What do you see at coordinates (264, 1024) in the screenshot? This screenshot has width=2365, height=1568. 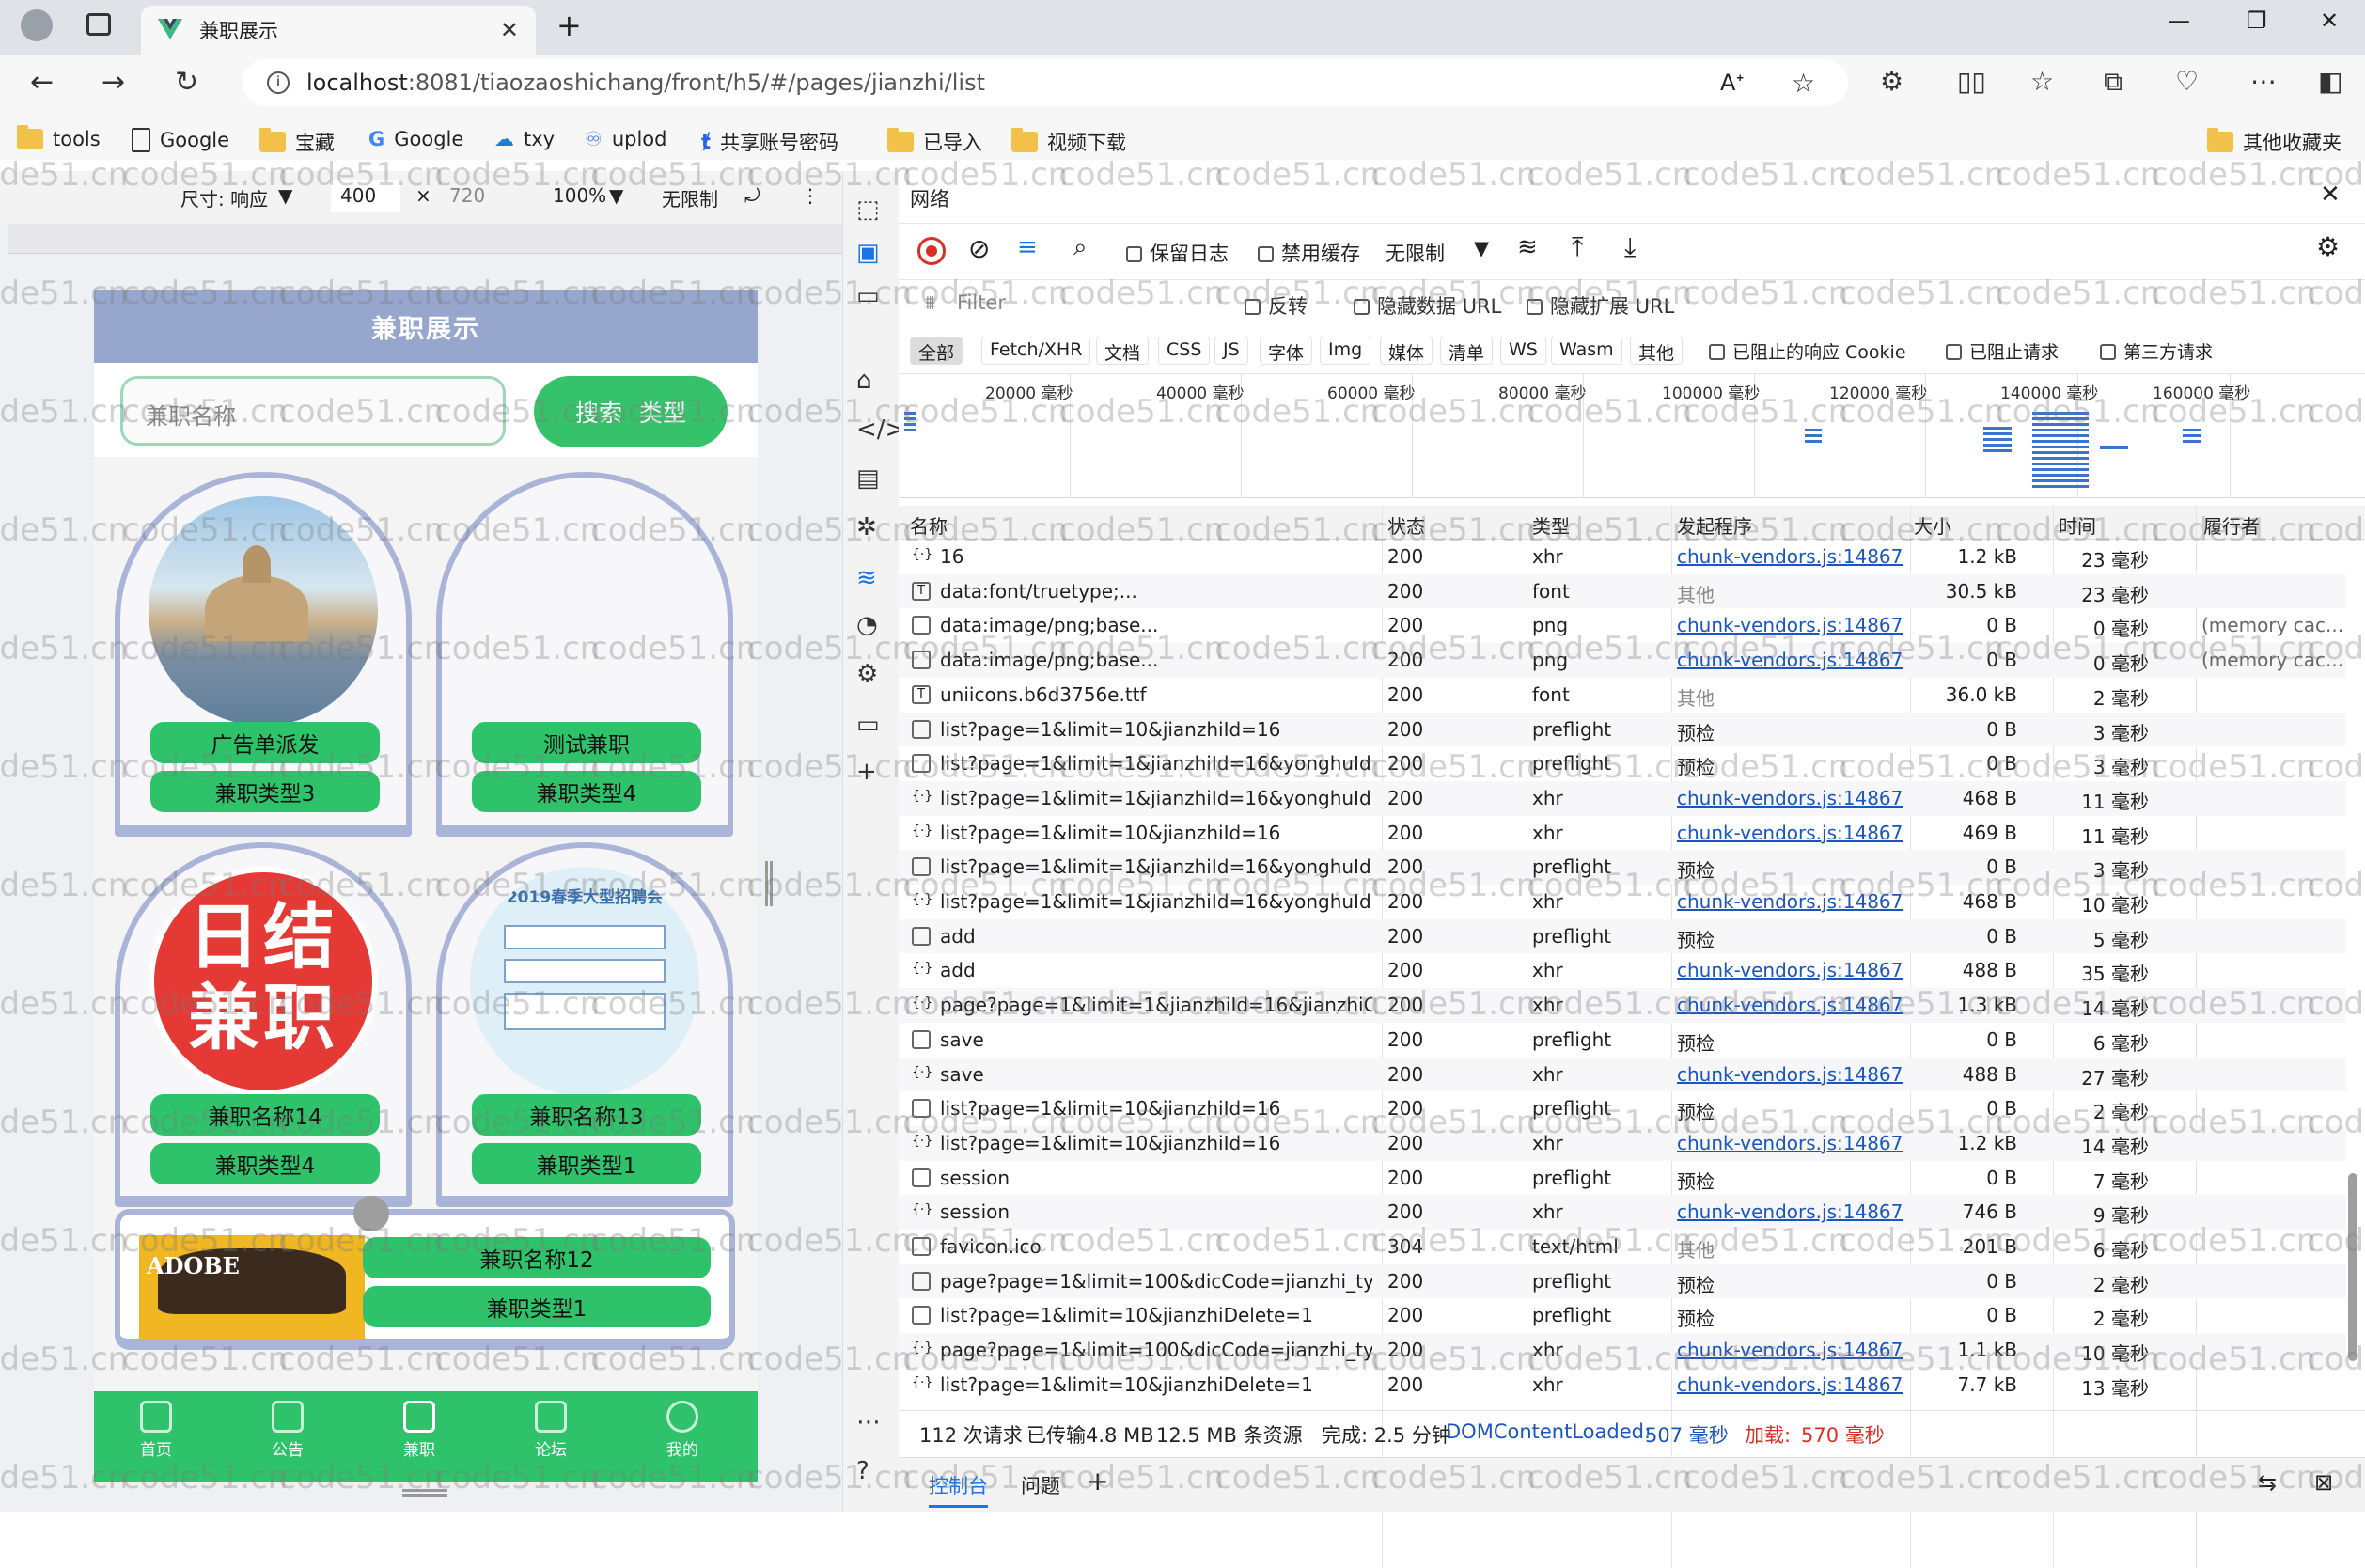 I see `job-card: 日结兼职 兼职名称14 兼职类型4` at bounding box center [264, 1024].